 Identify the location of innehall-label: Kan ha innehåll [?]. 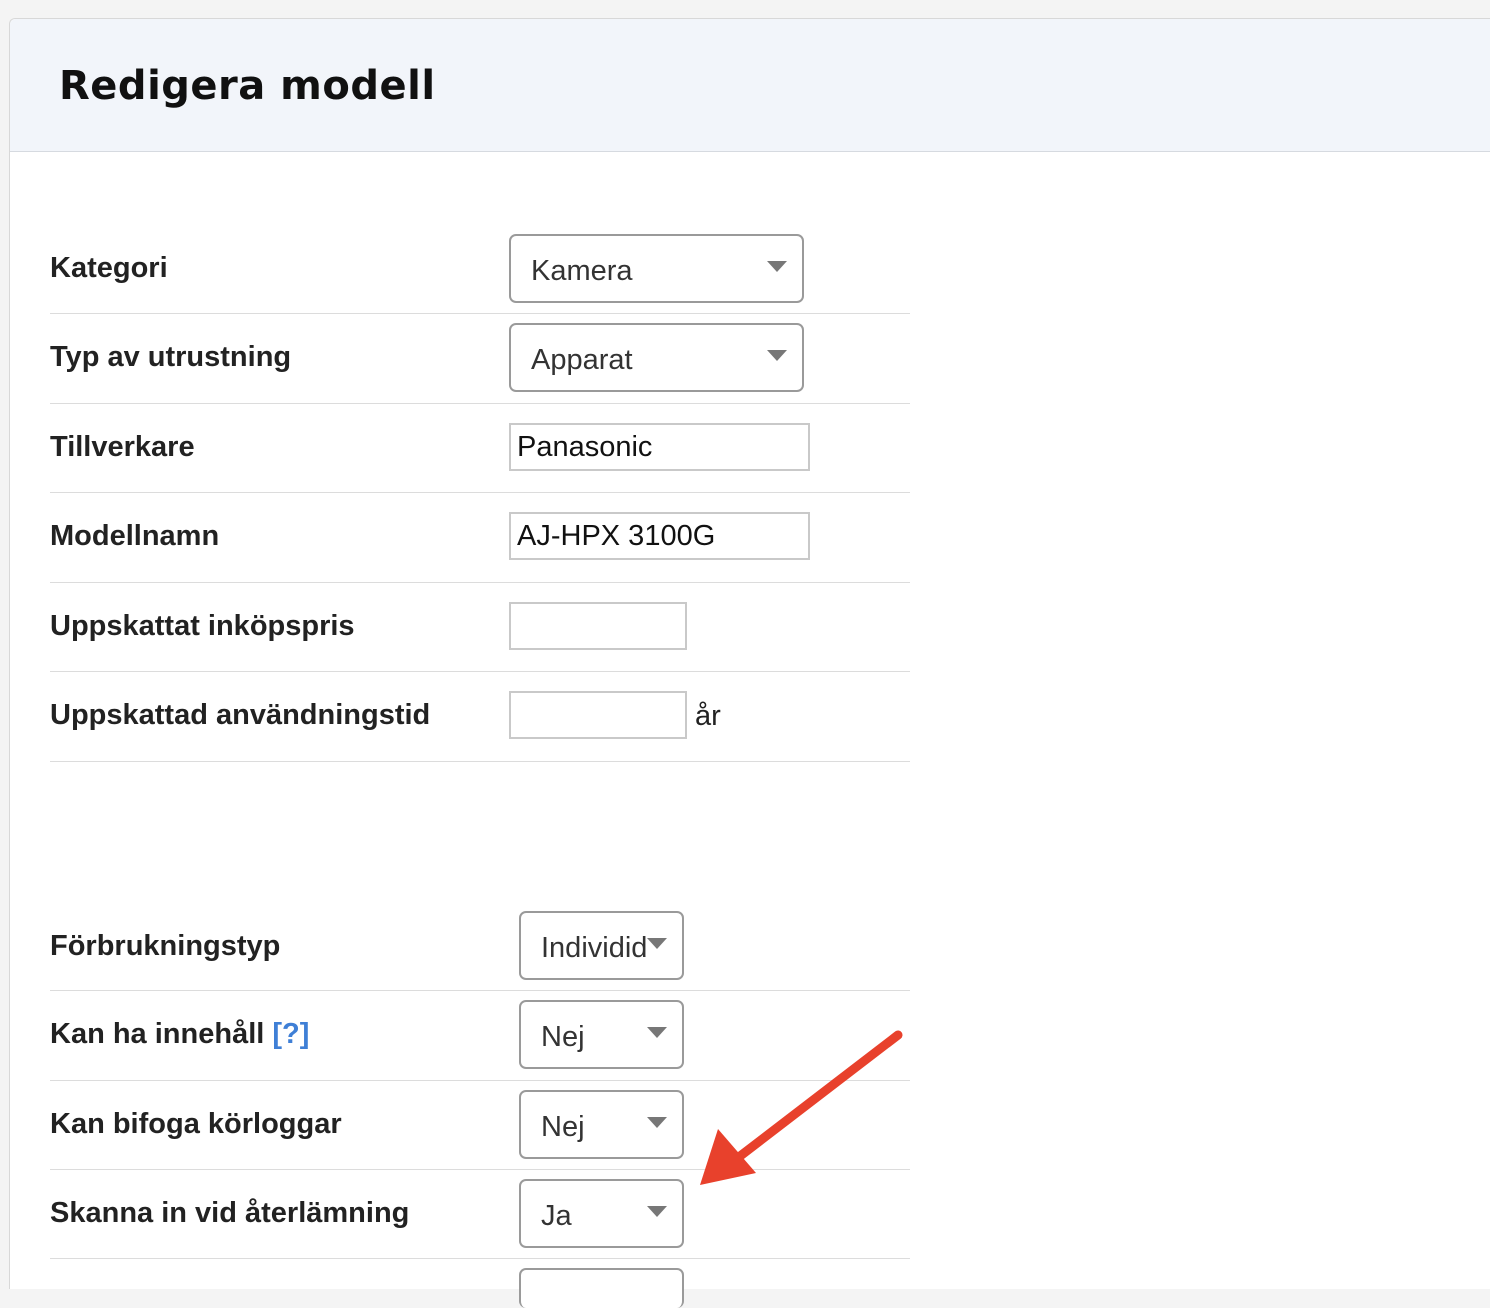
(179, 1034).